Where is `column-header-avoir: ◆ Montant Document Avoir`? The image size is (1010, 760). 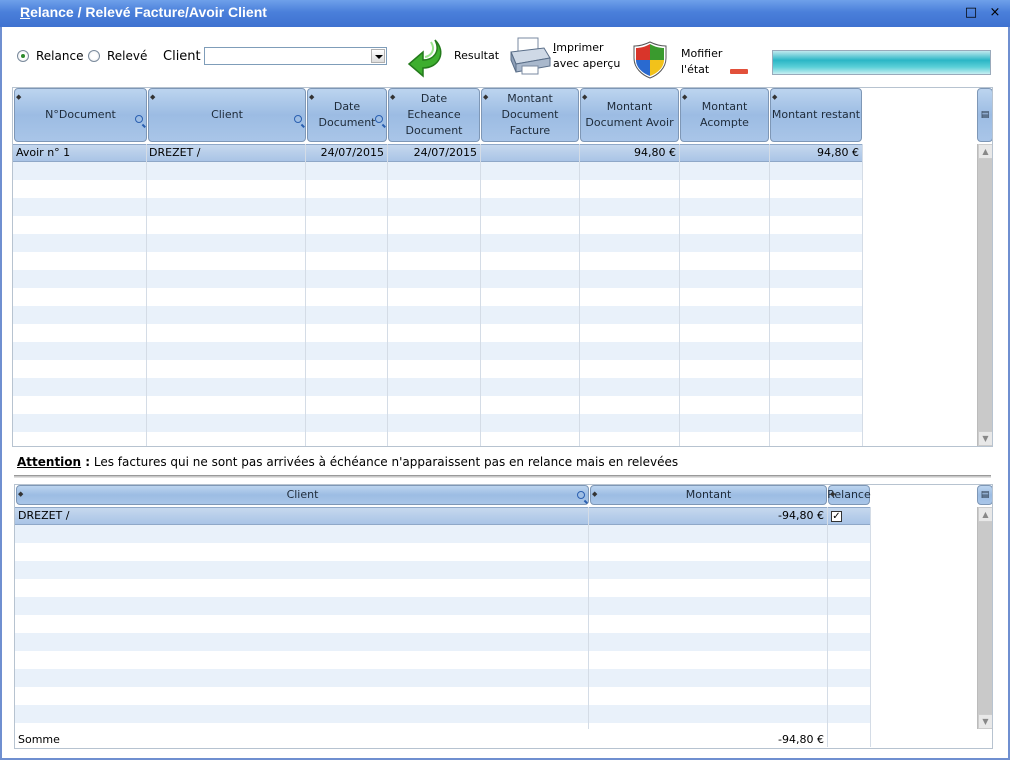 column-header-avoir: ◆ Montant Document Avoir is located at coordinates (629, 115).